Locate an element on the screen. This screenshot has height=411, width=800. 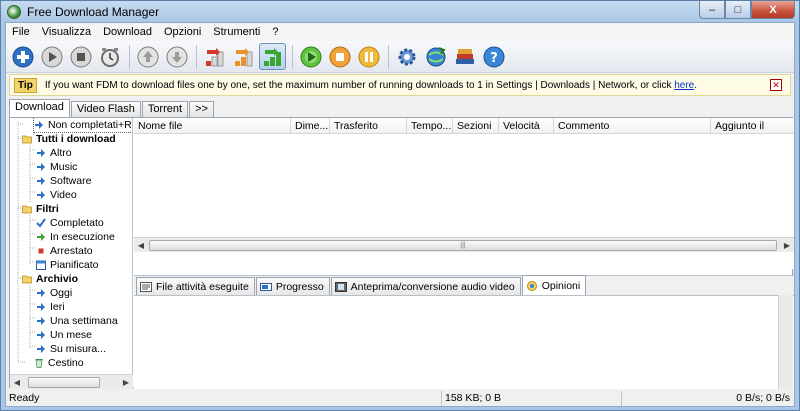
tree-item: Music is located at coordinates (56, 167).